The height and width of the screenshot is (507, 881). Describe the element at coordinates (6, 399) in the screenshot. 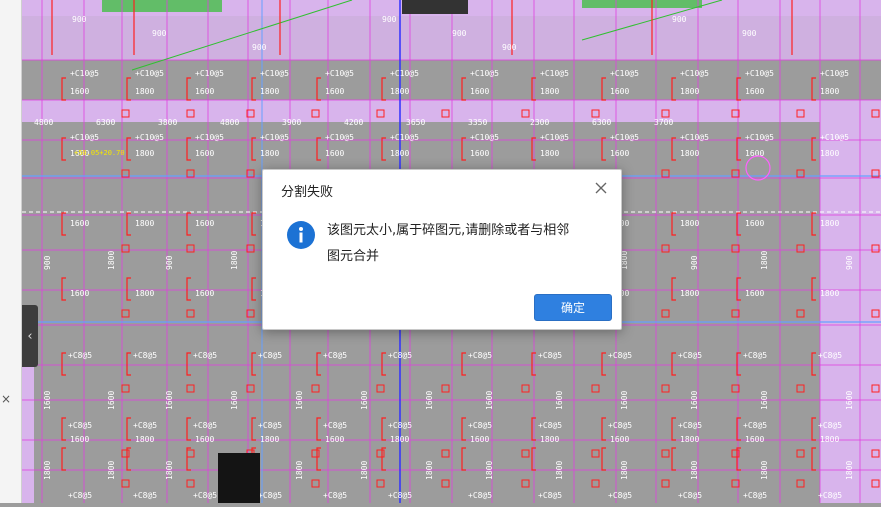

I see `panel-close-icon: ×` at that location.